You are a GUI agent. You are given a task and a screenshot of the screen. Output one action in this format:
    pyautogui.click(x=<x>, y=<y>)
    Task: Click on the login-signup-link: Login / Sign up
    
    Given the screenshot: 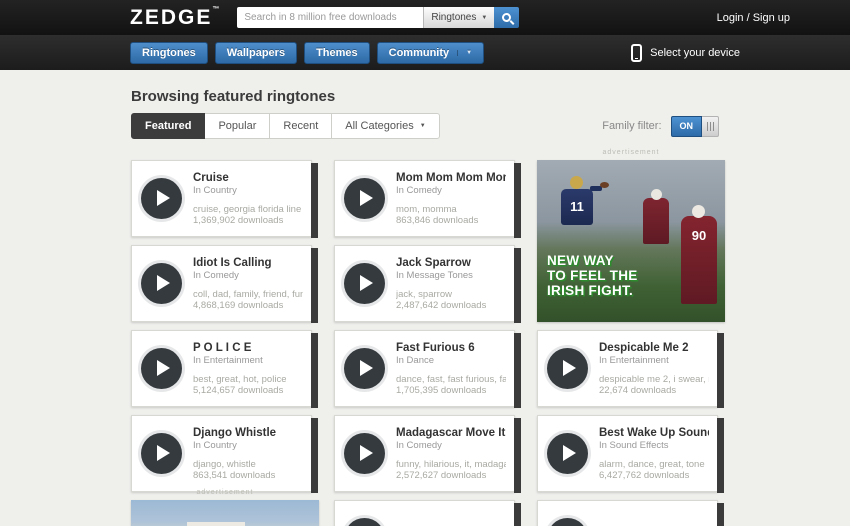 What is the action you would take?
    pyautogui.click(x=753, y=18)
    